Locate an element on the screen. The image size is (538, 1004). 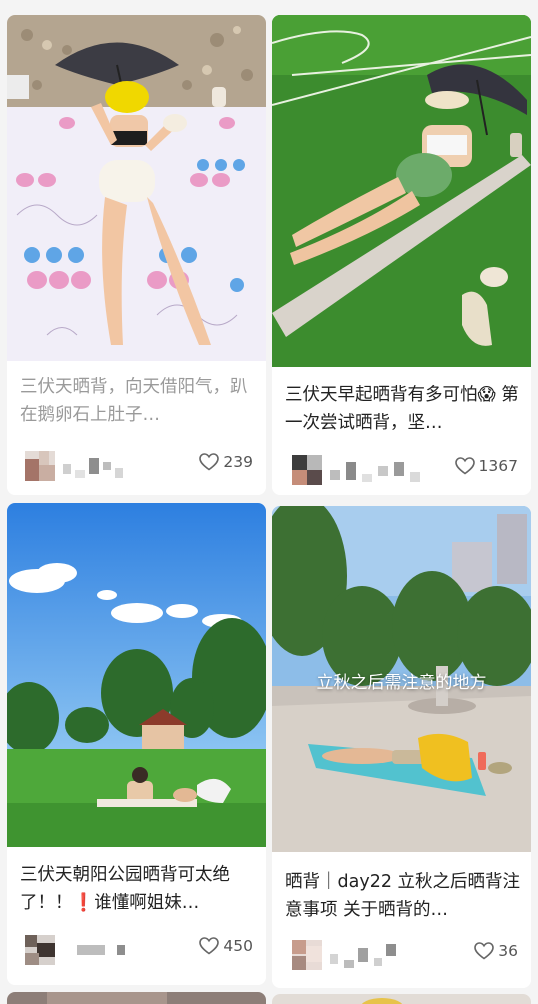
like-counter: 239 is located at coordinates (226, 462).